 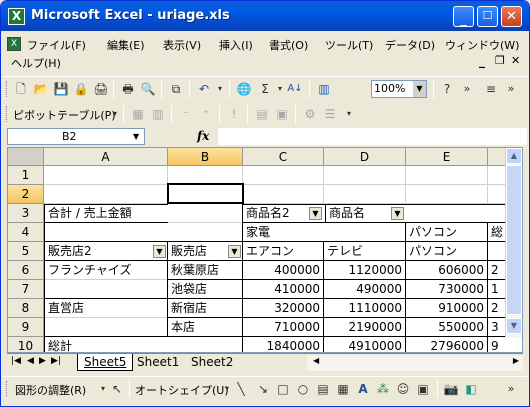 I want to click on cell-d10: 4910000, so click(x=364, y=344).